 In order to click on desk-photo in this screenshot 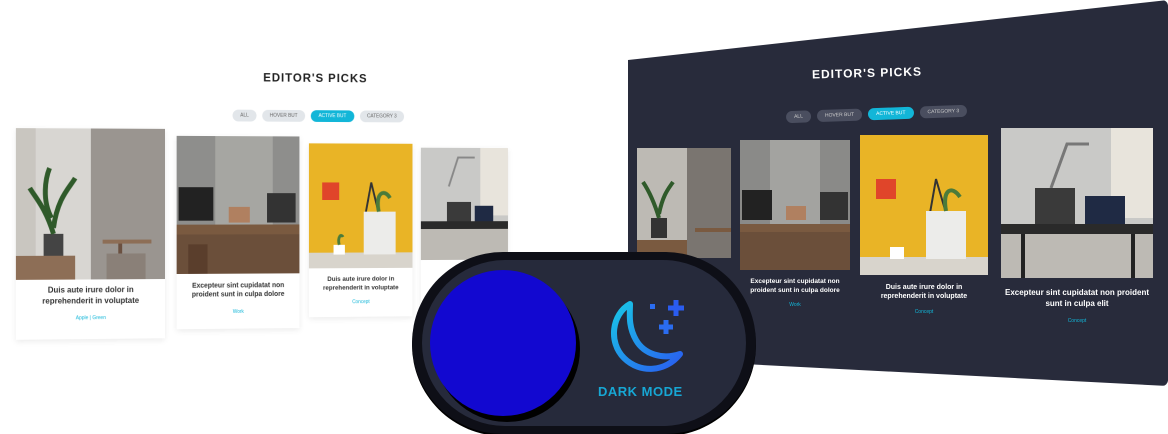, I will do `click(238, 205)`.